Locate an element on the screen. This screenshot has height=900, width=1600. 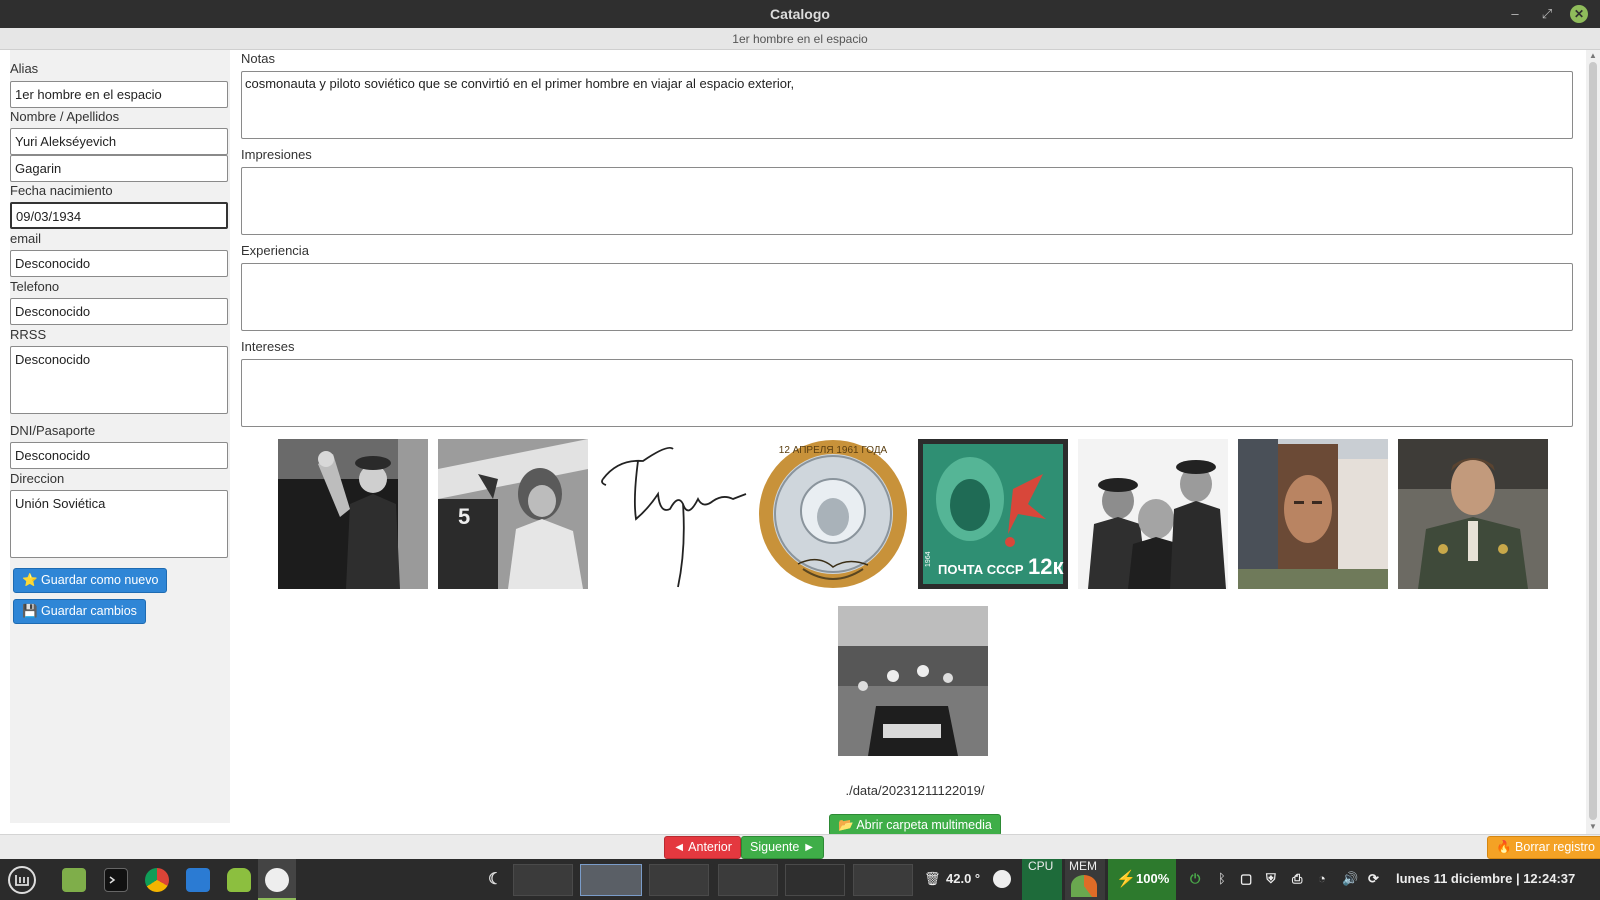
memory-monitor: MEM is located at coordinates (1085, 879).